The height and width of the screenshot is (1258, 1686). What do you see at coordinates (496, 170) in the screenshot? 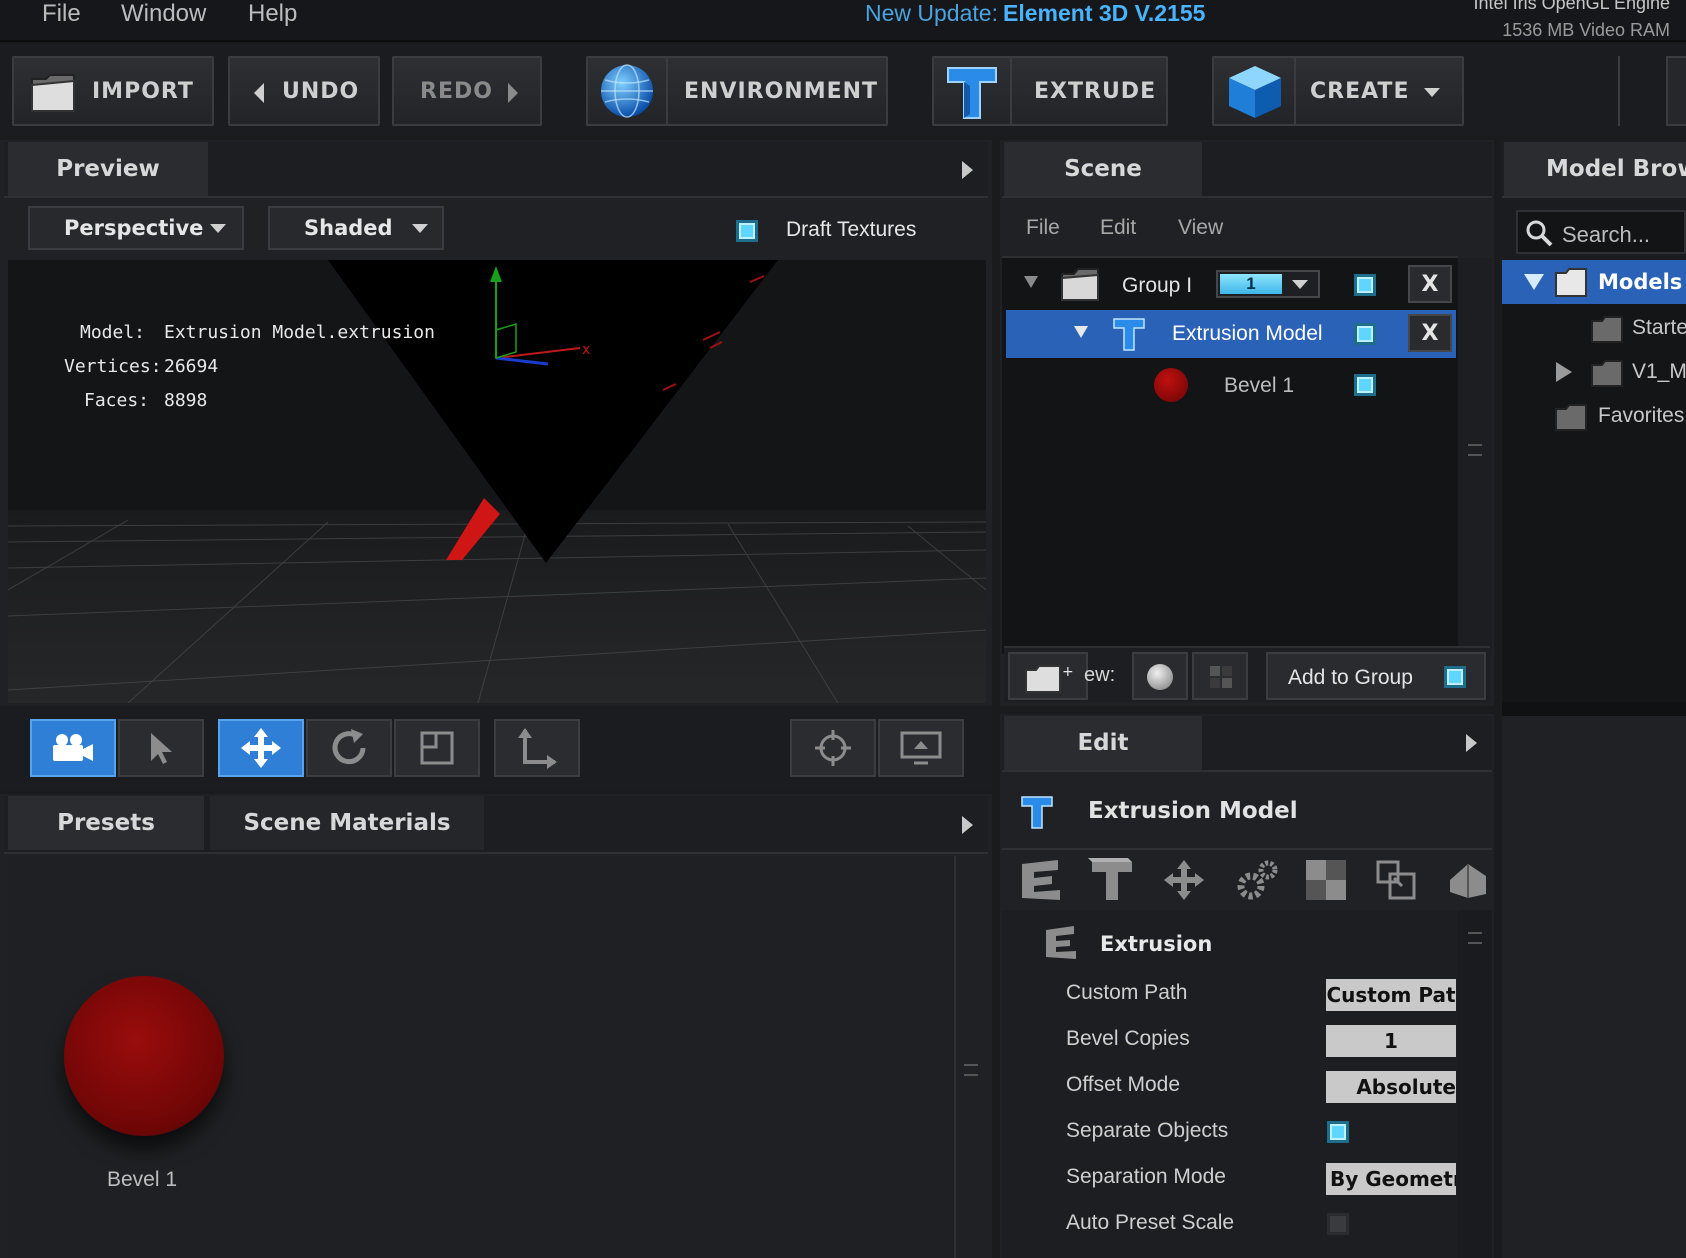
I see `preview-tabbar: Preview` at bounding box center [496, 170].